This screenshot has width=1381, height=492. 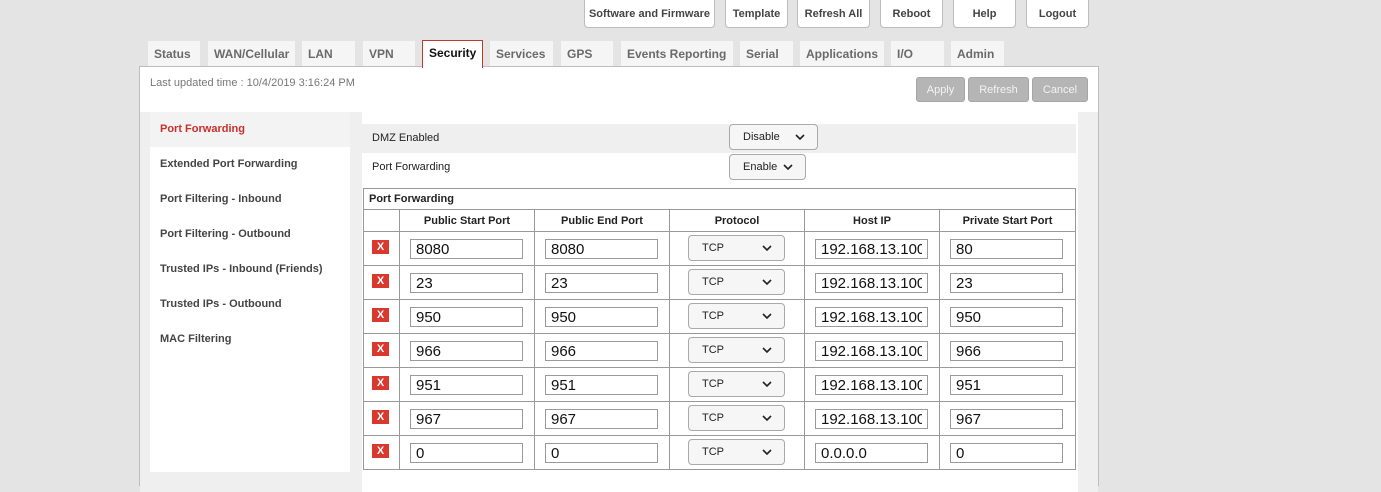 I want to click on help-button: Help, so click(x=984, y=14).